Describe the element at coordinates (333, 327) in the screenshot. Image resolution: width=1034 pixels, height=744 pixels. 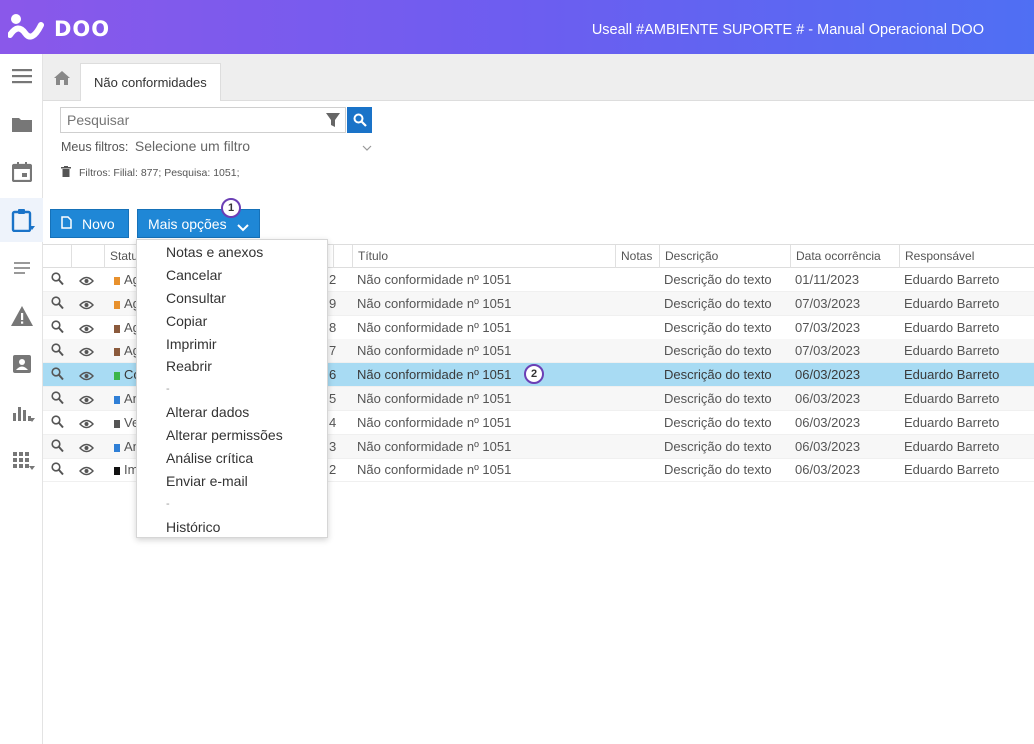
I see `code-cell: 8` at that location.